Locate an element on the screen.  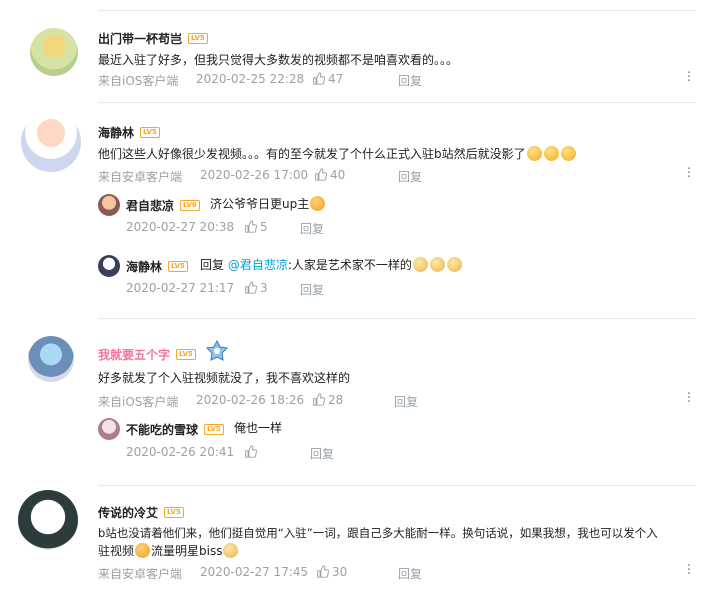
reply-text-line: 济公爷爷日更up主 is located at coordinates (268, 204).